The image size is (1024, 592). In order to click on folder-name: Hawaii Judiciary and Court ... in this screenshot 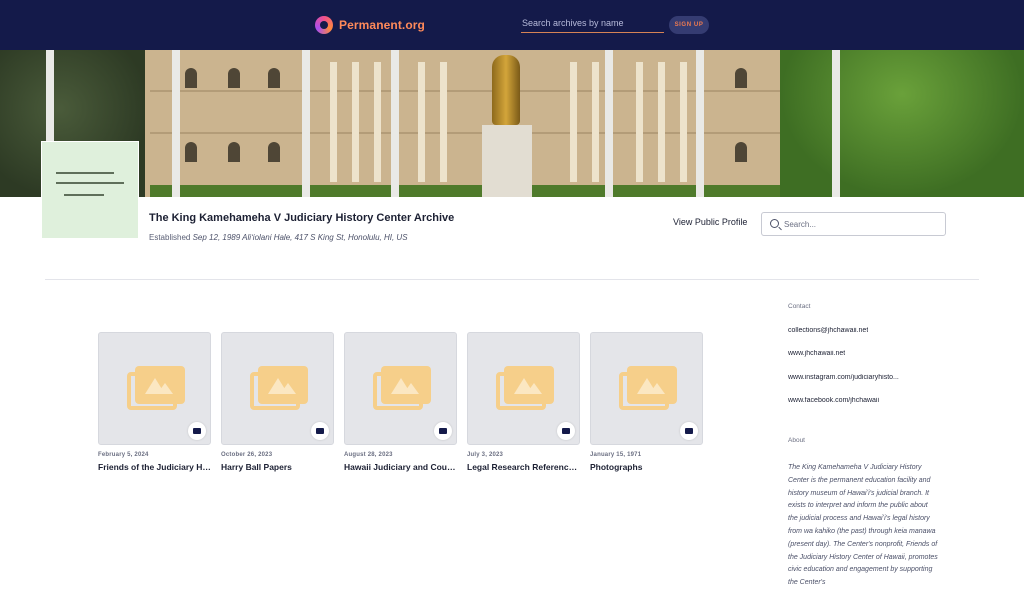, I will do `click(400, 467)`.